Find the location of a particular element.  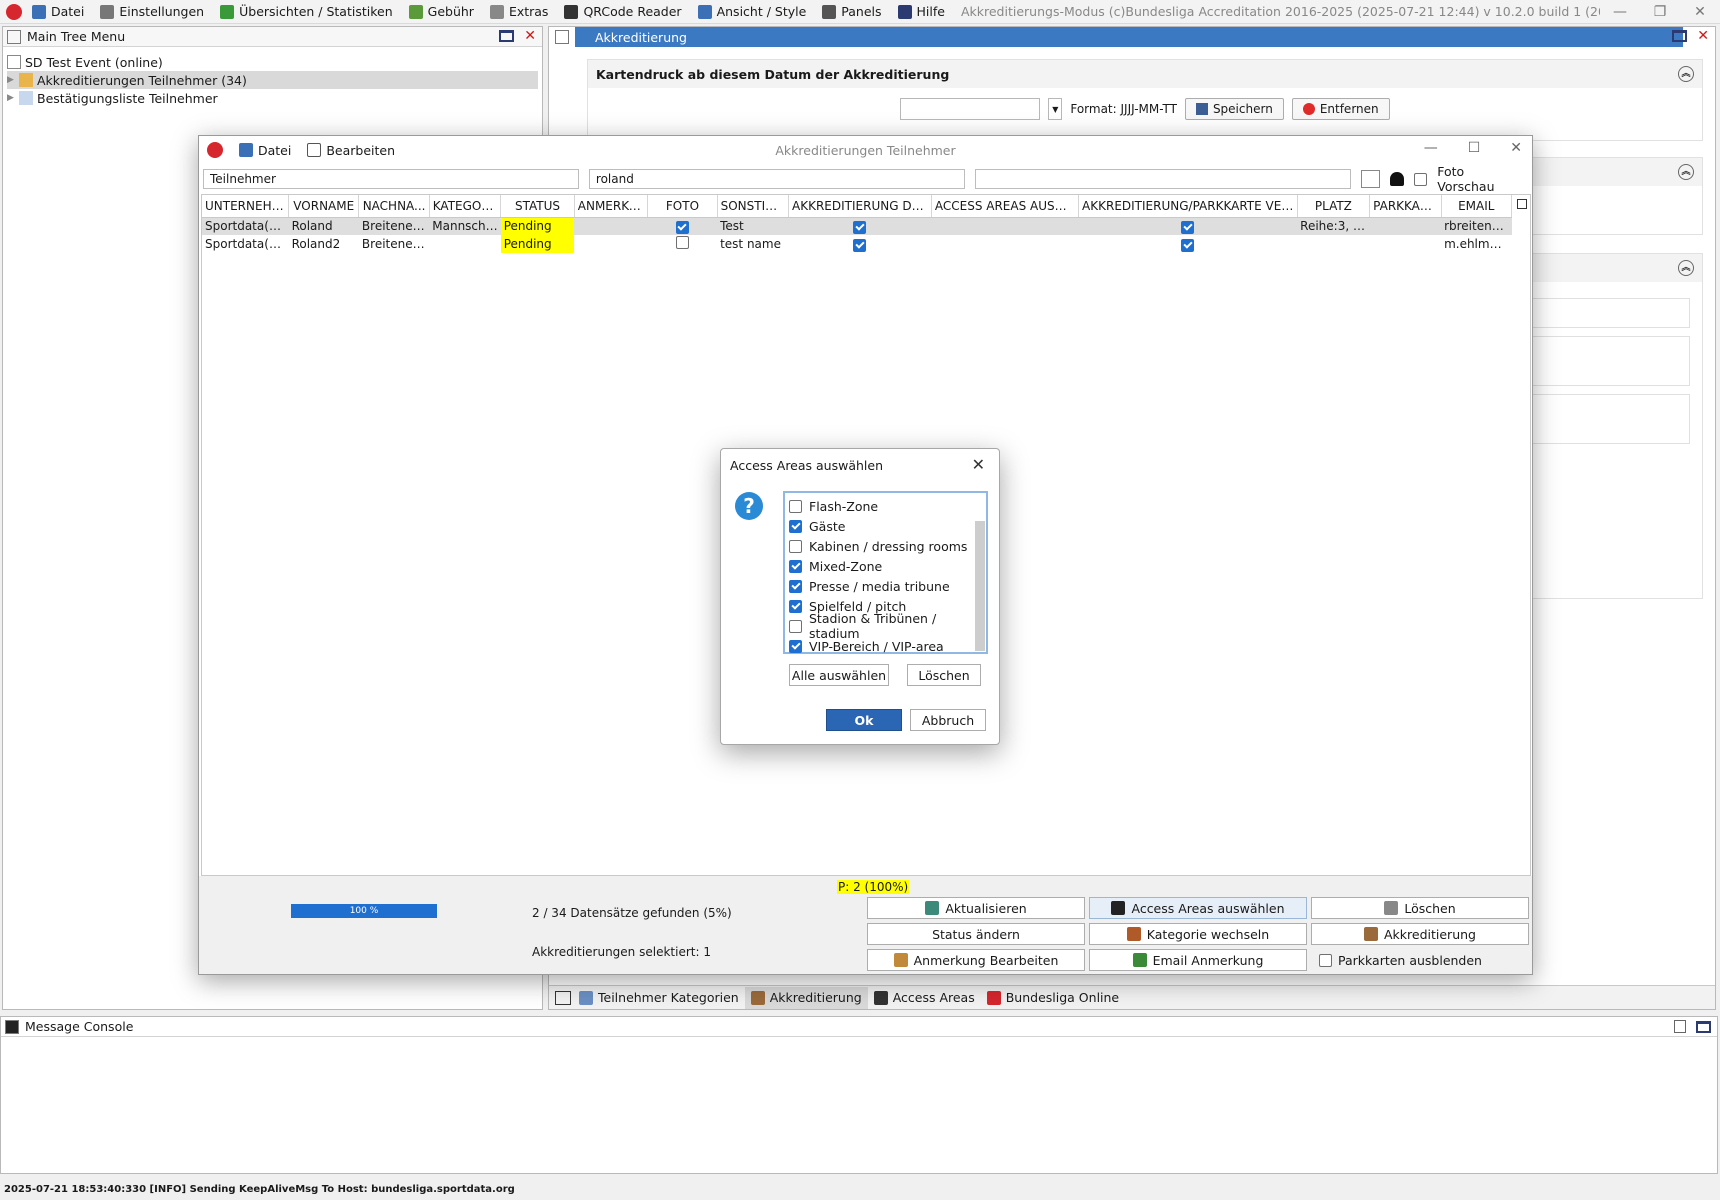

save-button: Speichern is located at coordinates (1234, 109).